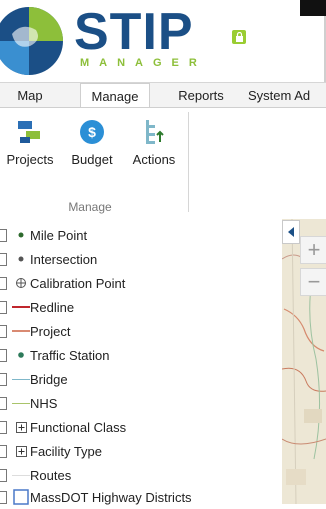 Image resolution: width=326 pixels, height=509 pixels. Describe the element at coordinates (140, 427) in the screenshot. I see `layer-row-functional-class: Functional Class` at that location.